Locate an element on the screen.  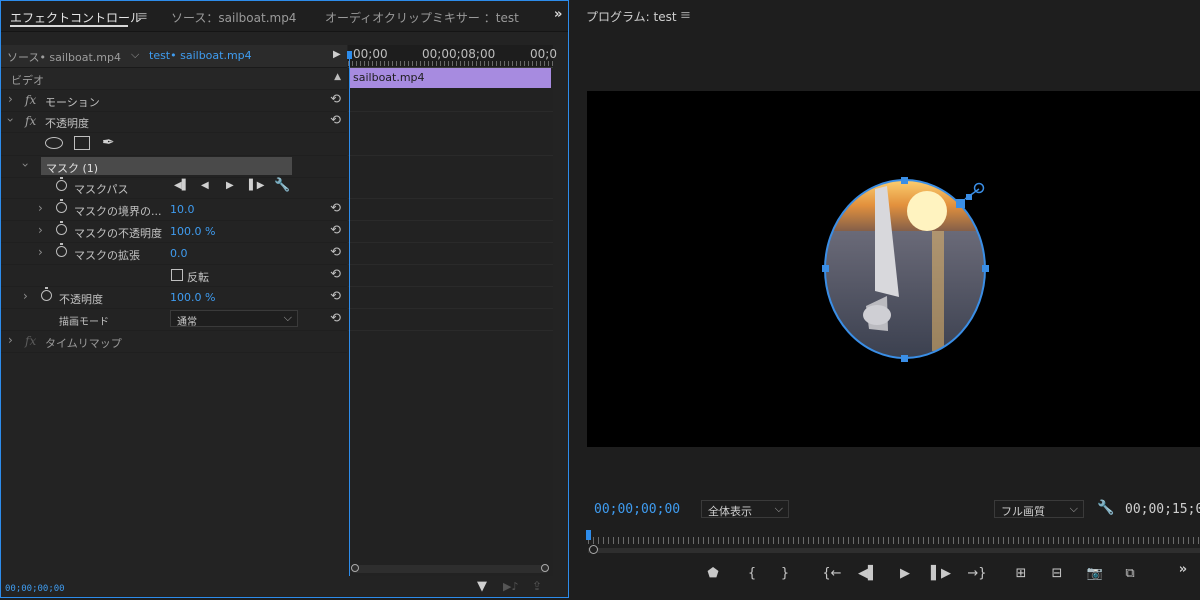
tab-source: ソース：sailboat.mp4 is located at coordinates (233, 17).